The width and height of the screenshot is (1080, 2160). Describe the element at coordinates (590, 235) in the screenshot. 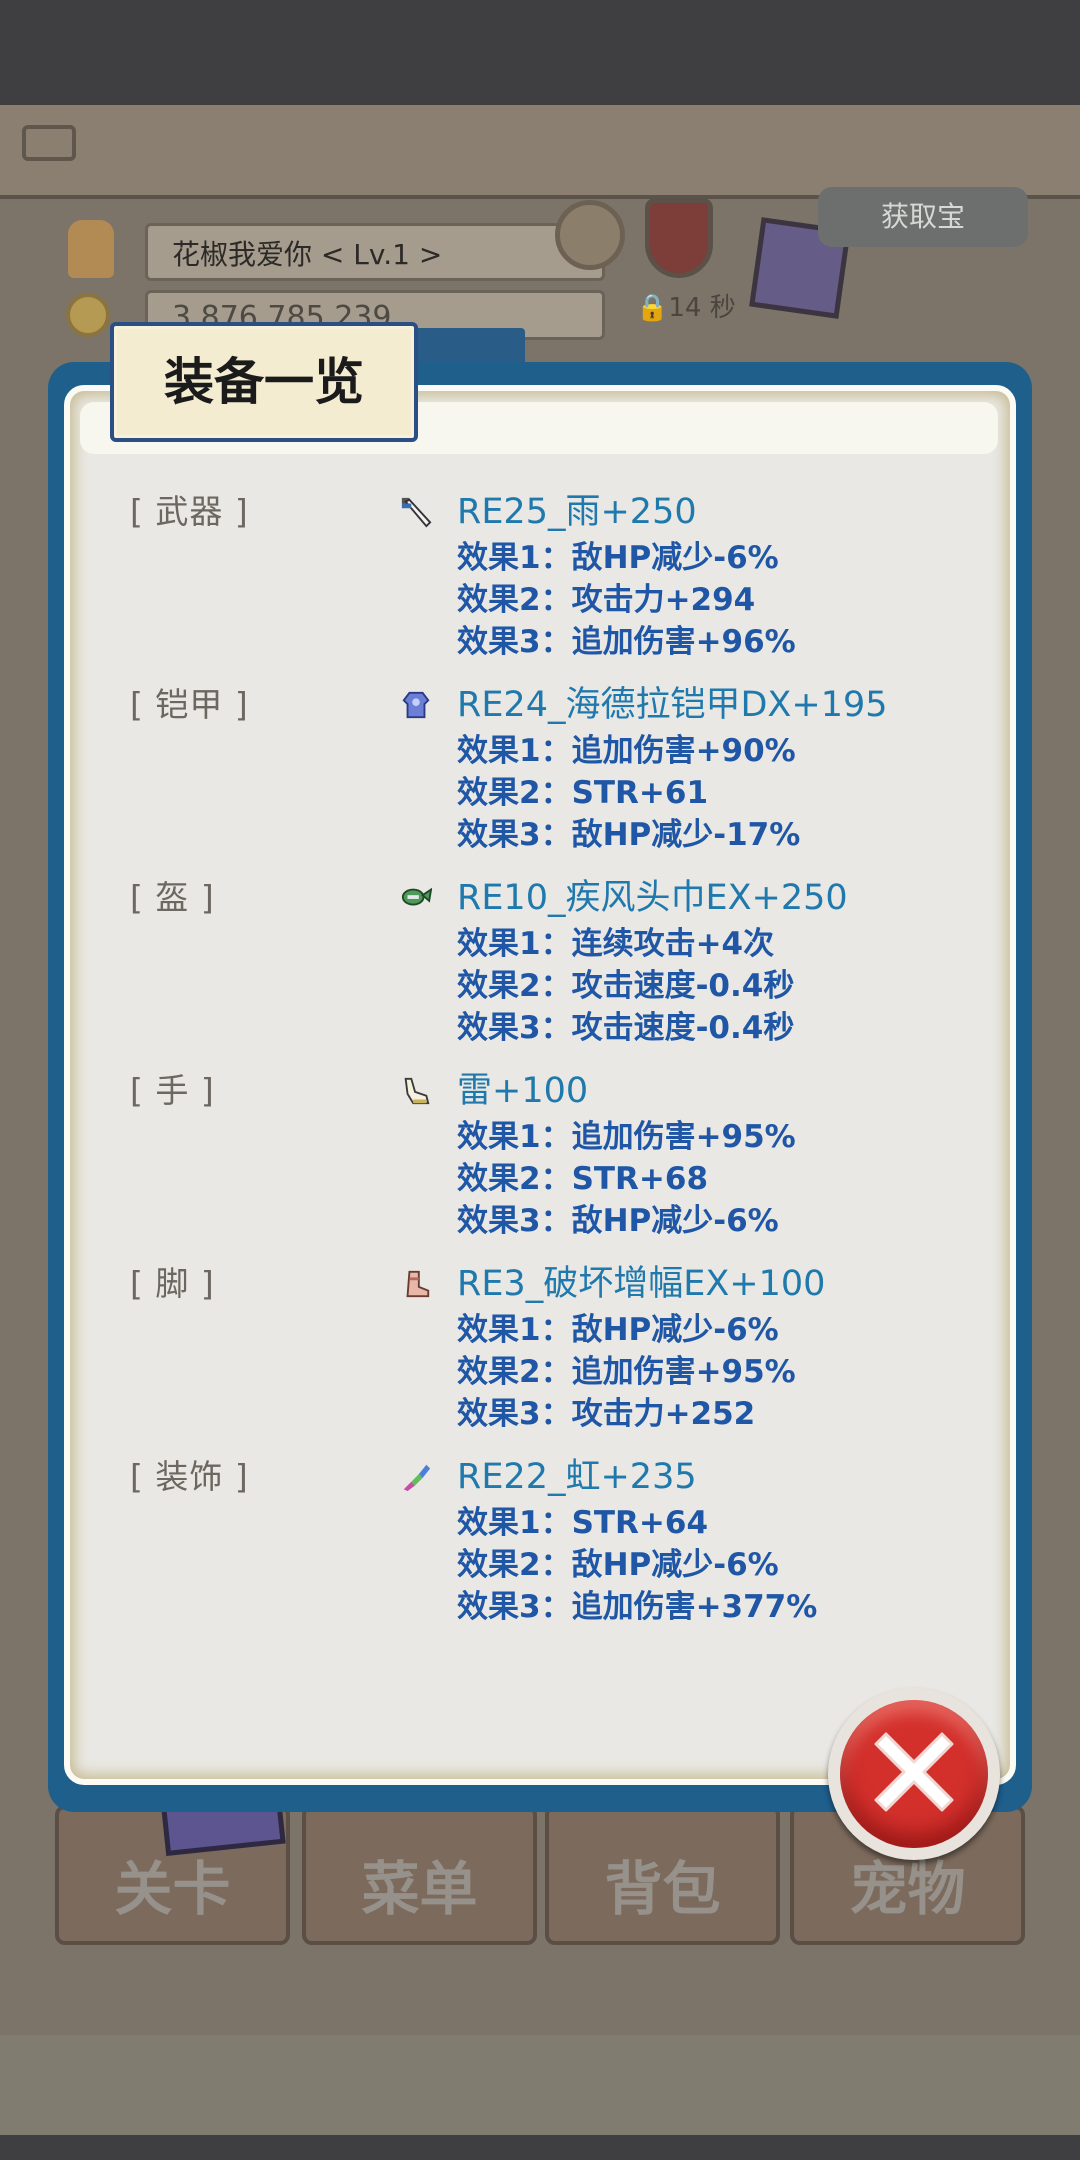

I see `orb-icon` at that location.